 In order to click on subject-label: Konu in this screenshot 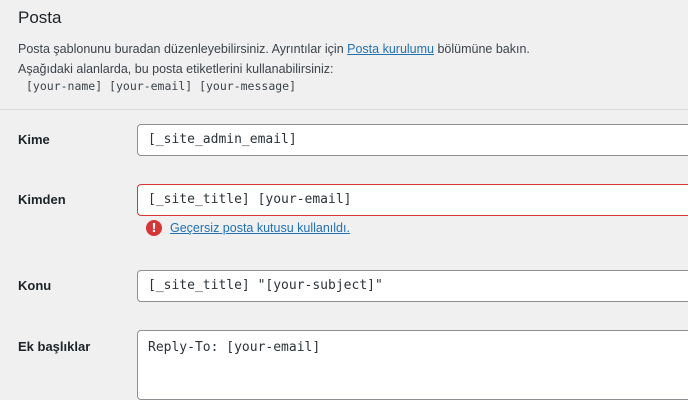, I will do `click(35, 285)`.